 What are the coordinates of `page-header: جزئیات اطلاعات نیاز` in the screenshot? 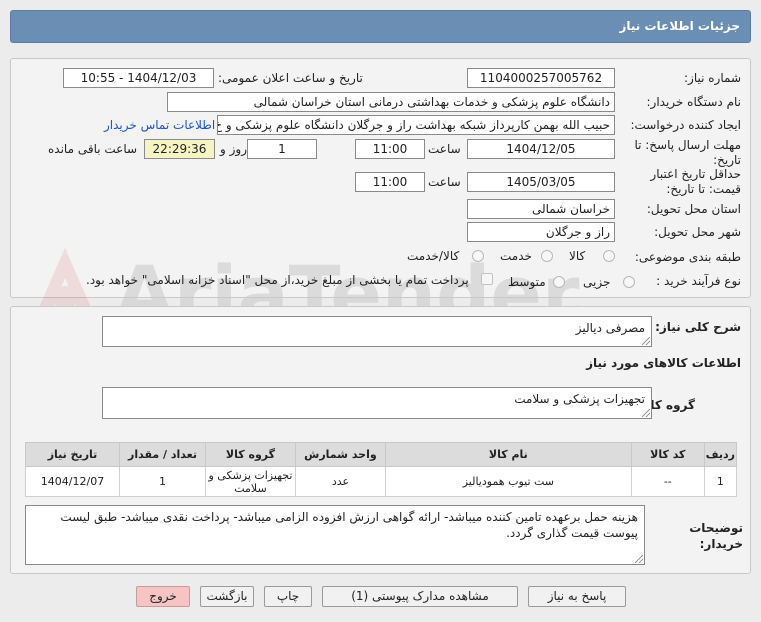 It's located at (380, 26).